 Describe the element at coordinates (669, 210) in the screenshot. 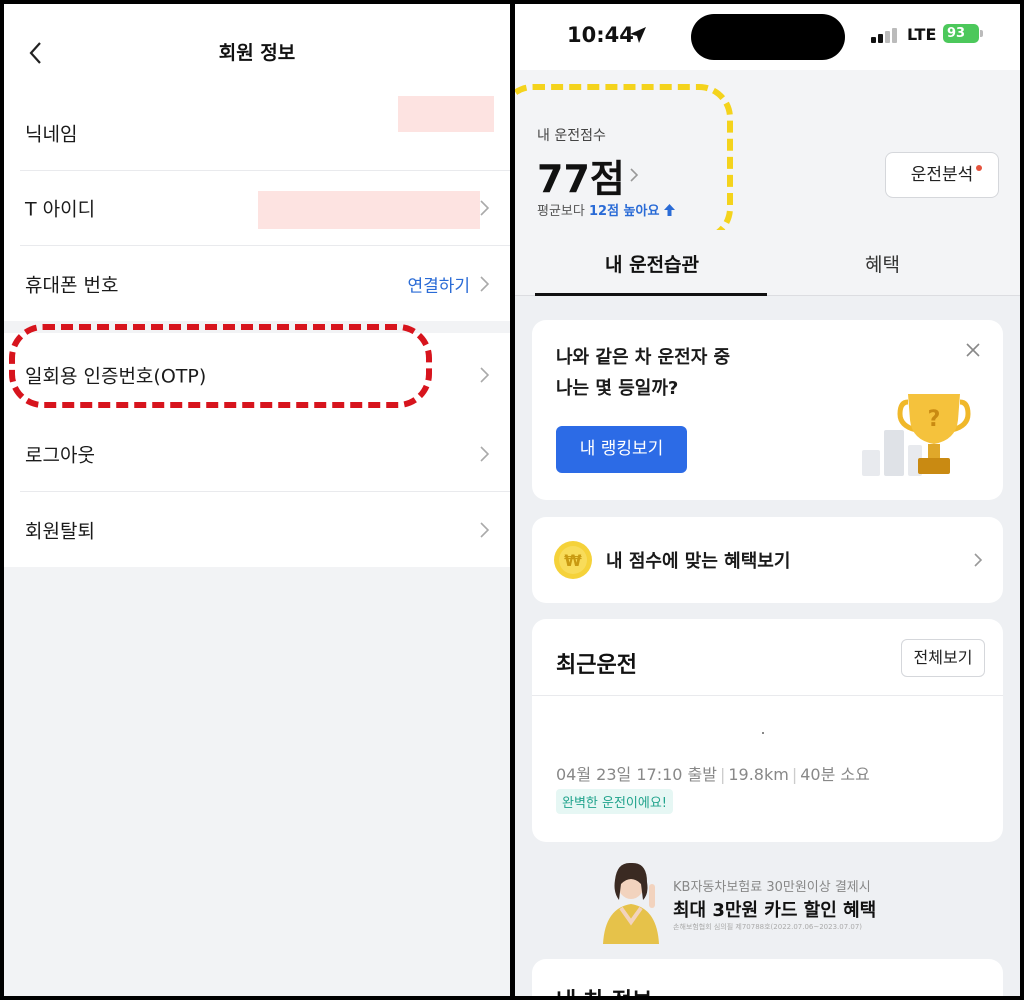

I see `arrow-up-icon` at that location.